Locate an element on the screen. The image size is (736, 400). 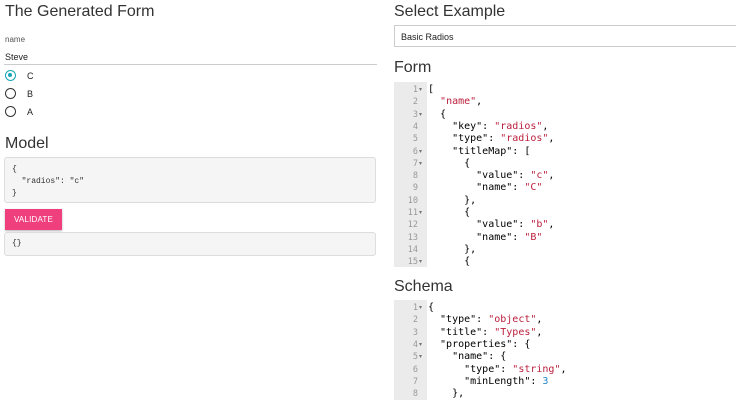
code-line: 2 "type": "object", is located at coordinates (565, 320).